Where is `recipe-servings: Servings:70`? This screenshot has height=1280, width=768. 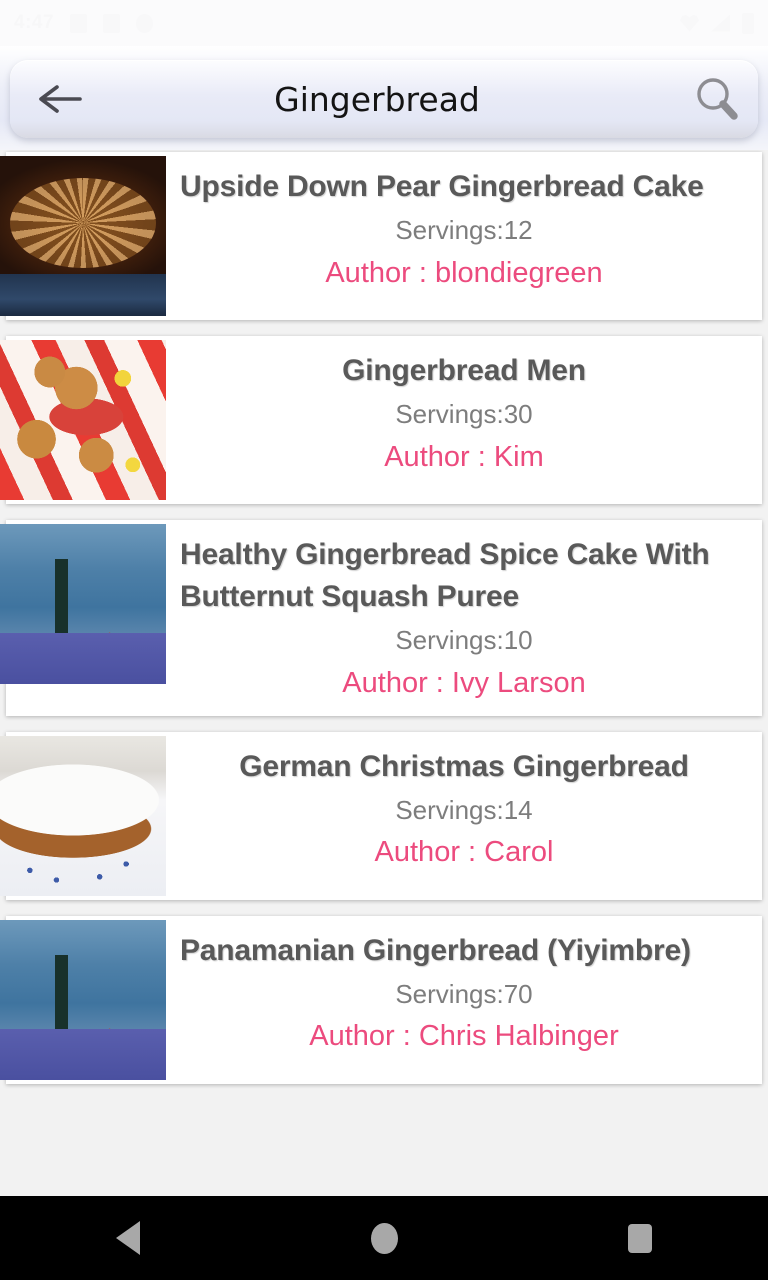 recipe-servings: Servings:70 is located at coordinates (464, 993).